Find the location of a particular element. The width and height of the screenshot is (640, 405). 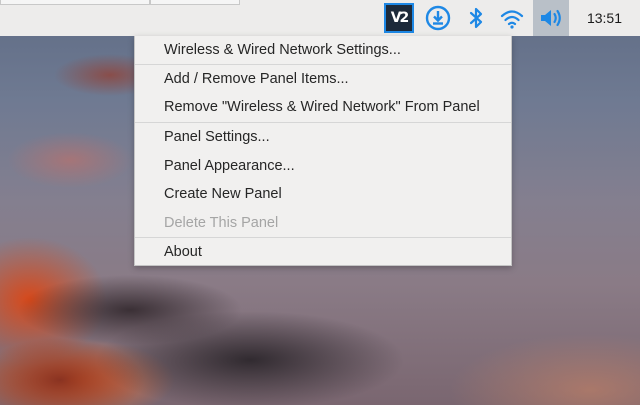

menu-item-create-new-panel: Create New Panel is located at coordinates (323, 194).